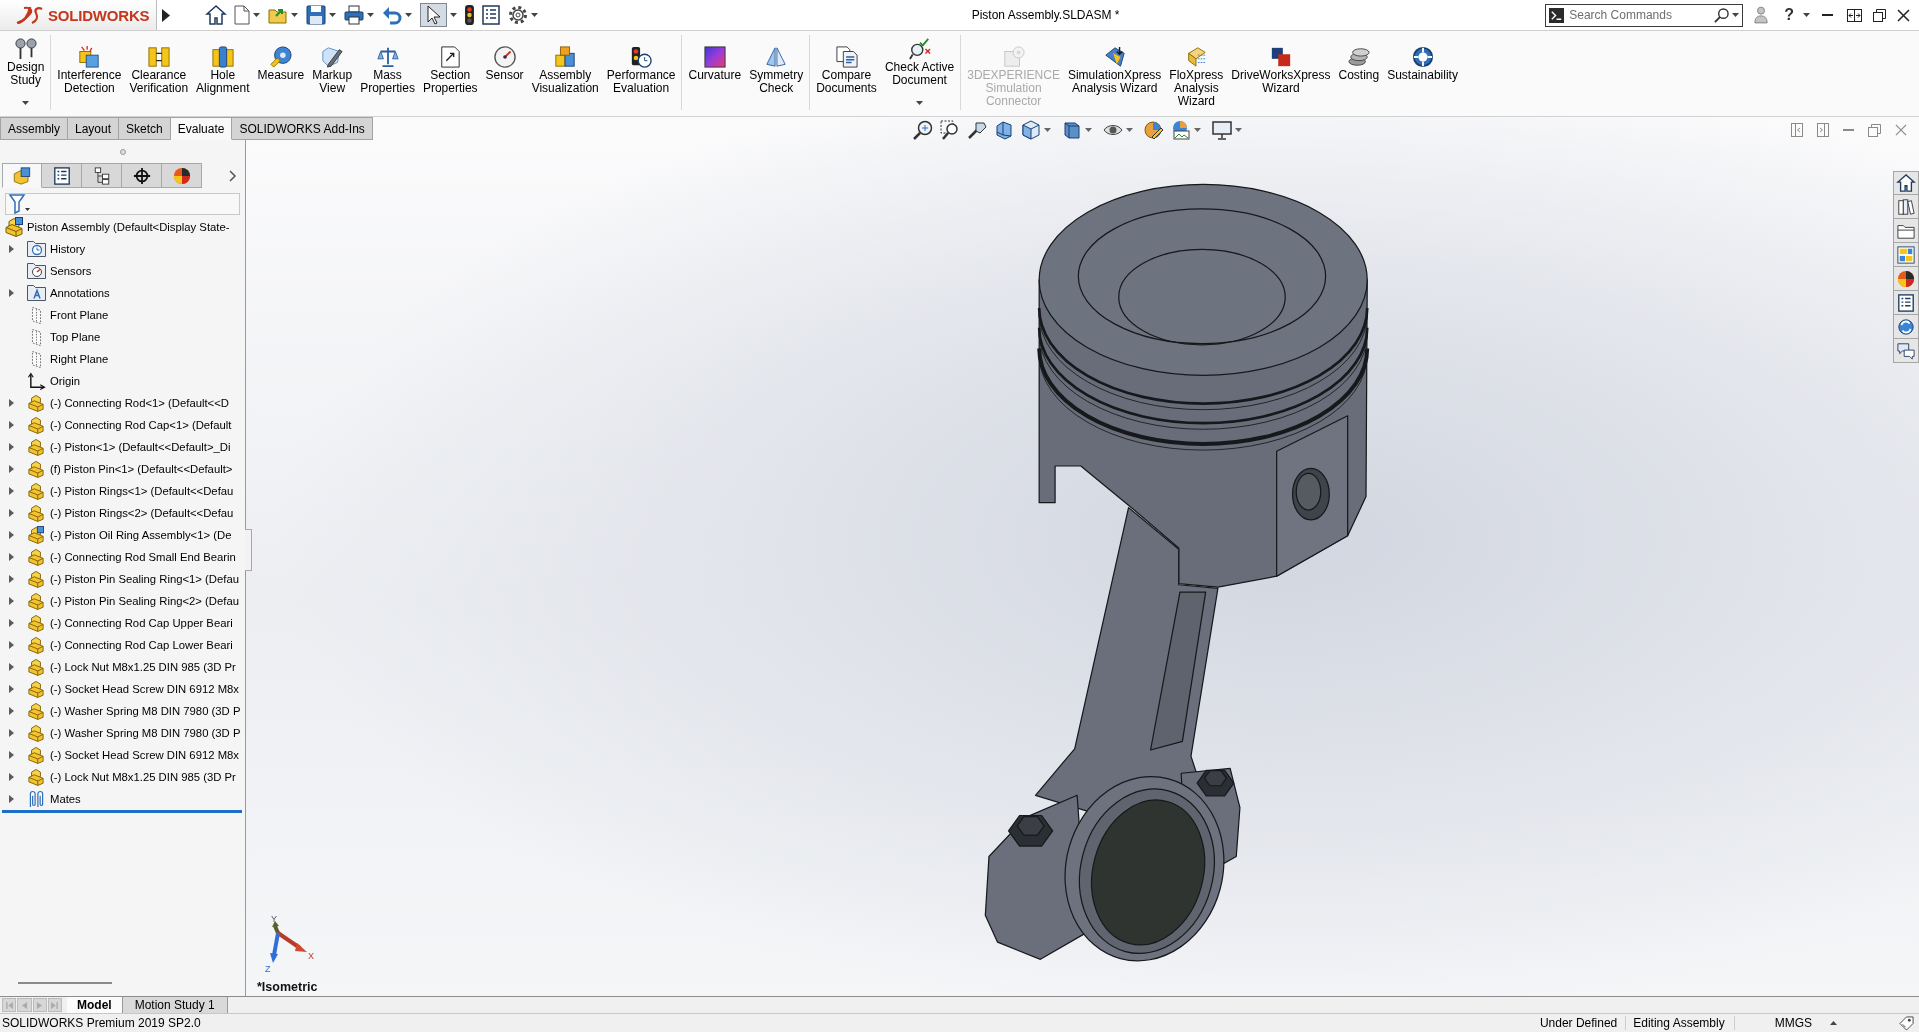 The width and height of the screenshot is (1919, 1032). What do you see at coordinates (140, 447) in the screenshot?
I see `tree-item: (-) Piston<1> (Default<<Default>_Di` at bounding box center [140, 447].